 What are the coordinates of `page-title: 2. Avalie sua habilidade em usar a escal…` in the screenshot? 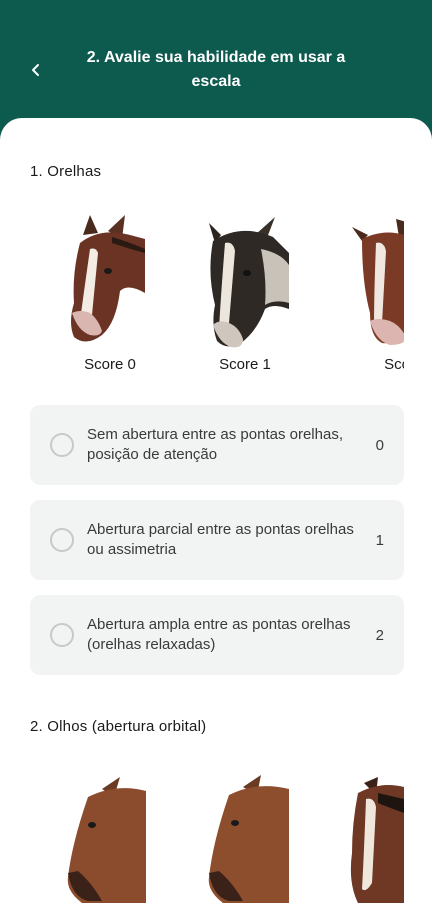 It's located at (216, 69).